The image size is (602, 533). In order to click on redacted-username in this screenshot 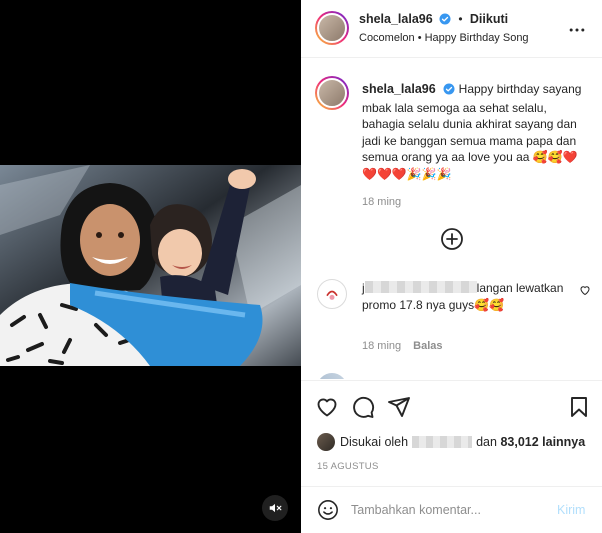, I will do `click(420, 287)`.